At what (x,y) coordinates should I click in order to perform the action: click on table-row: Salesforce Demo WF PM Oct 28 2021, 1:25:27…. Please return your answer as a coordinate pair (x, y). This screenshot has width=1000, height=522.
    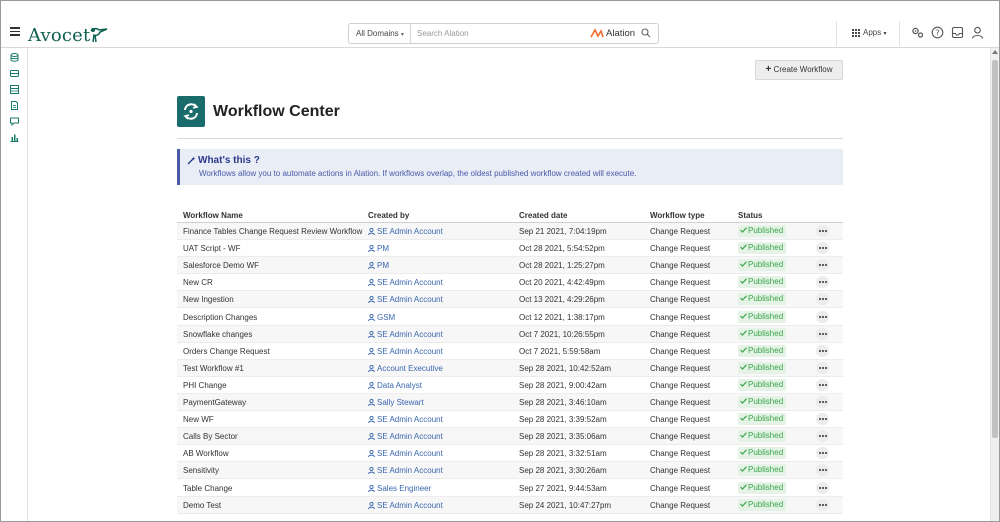
    Looking at the image, I should click on (510, 266).